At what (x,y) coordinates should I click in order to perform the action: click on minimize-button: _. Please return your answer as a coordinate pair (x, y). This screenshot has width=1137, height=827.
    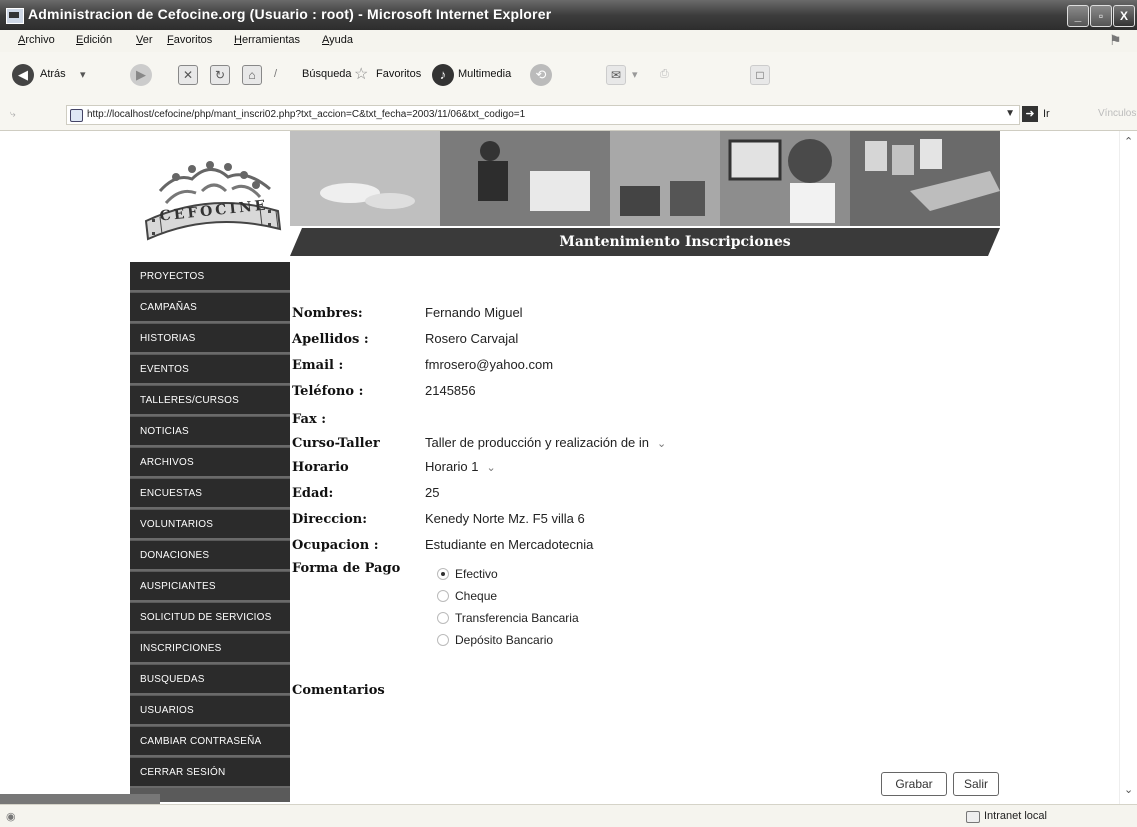
    Looking at the image, I should click on (1078, 16).